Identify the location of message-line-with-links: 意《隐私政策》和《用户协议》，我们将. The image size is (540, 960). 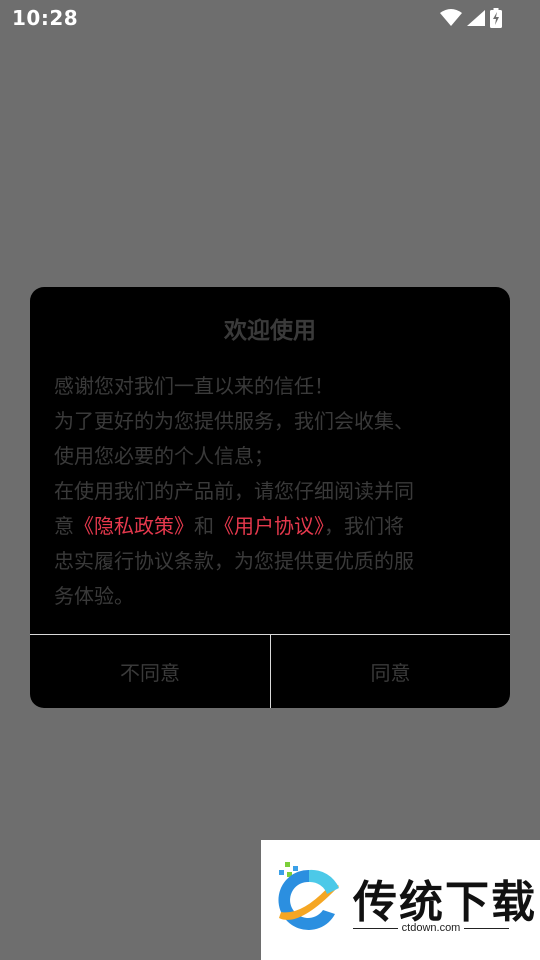
(272, 526).